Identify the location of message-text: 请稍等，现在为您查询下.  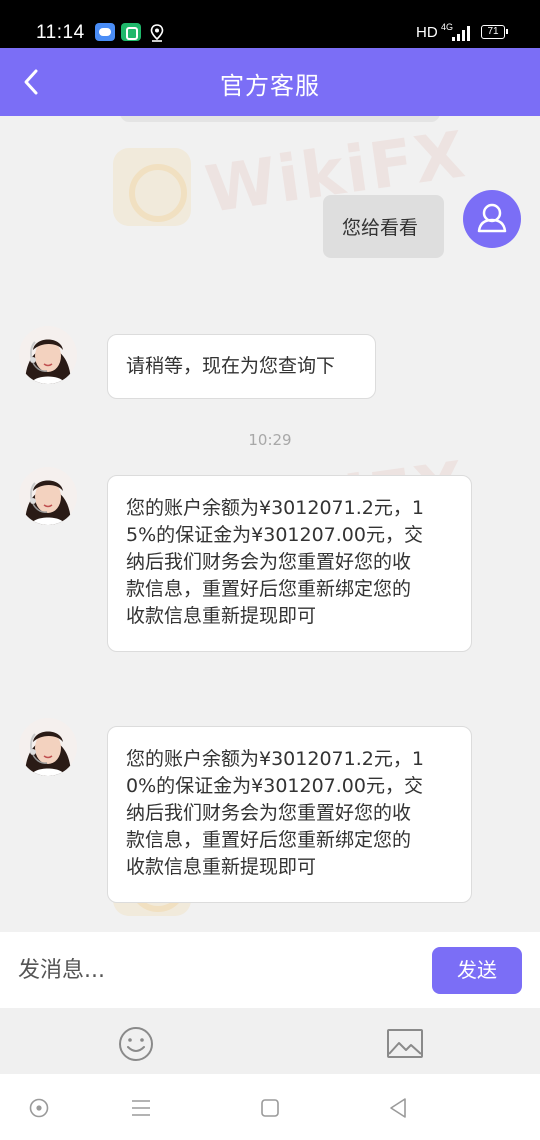
(231, 366).